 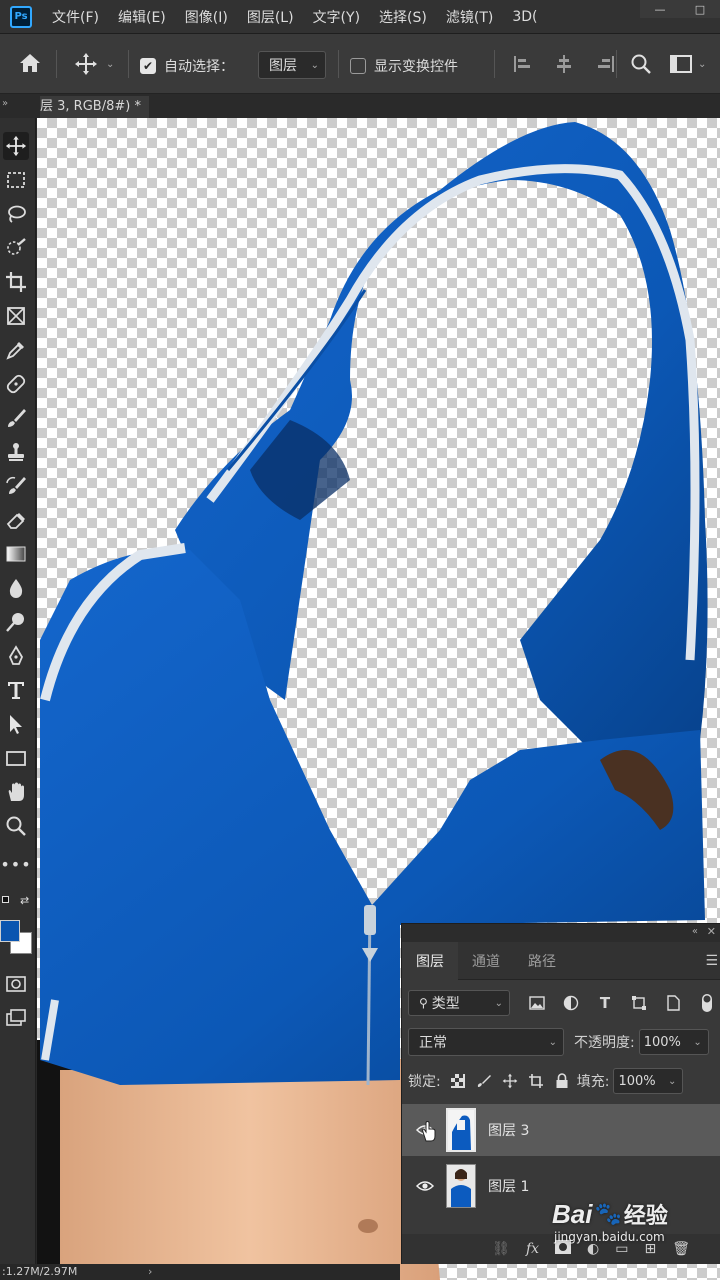 What do you see at coordinates (508, 1186) in the screenshot?
I see `layer-name: 图层 1` at bounding box center [508, 1186].